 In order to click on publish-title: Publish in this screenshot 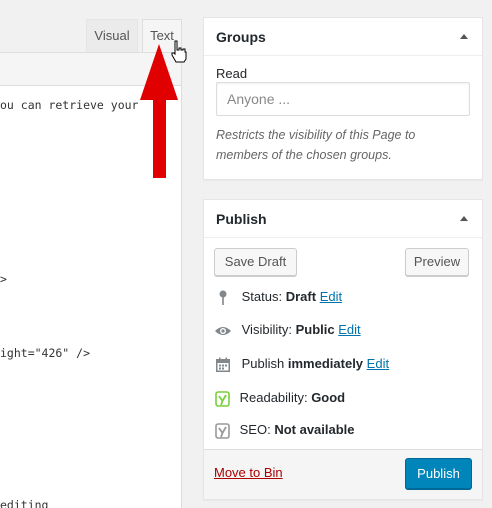, I will do `click(241, 219)`.